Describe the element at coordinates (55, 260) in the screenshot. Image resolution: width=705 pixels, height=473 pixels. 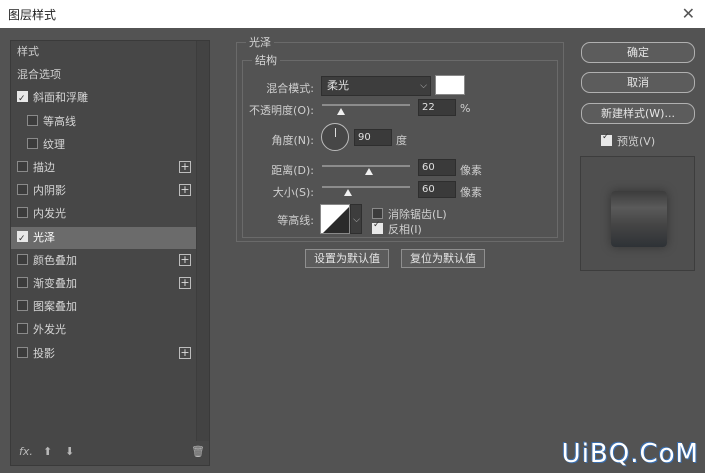
I see `style-item-label: 颜色叠加` at that location.